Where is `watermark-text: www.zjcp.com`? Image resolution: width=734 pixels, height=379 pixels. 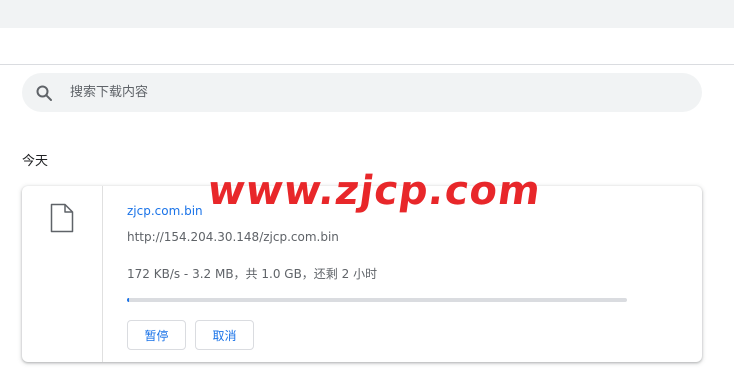
watermark-text: www.zjcp.com is located at coordinates (374, 191).